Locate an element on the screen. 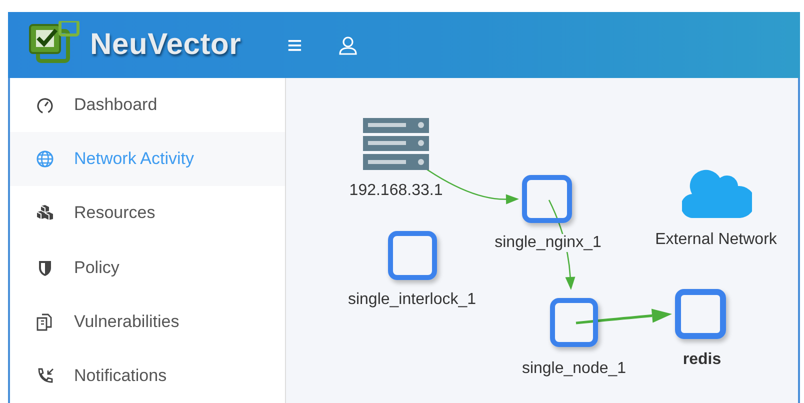 This screenshot has width=804, height=403. menu-button: ≡ is located at coordinates (294, 45).